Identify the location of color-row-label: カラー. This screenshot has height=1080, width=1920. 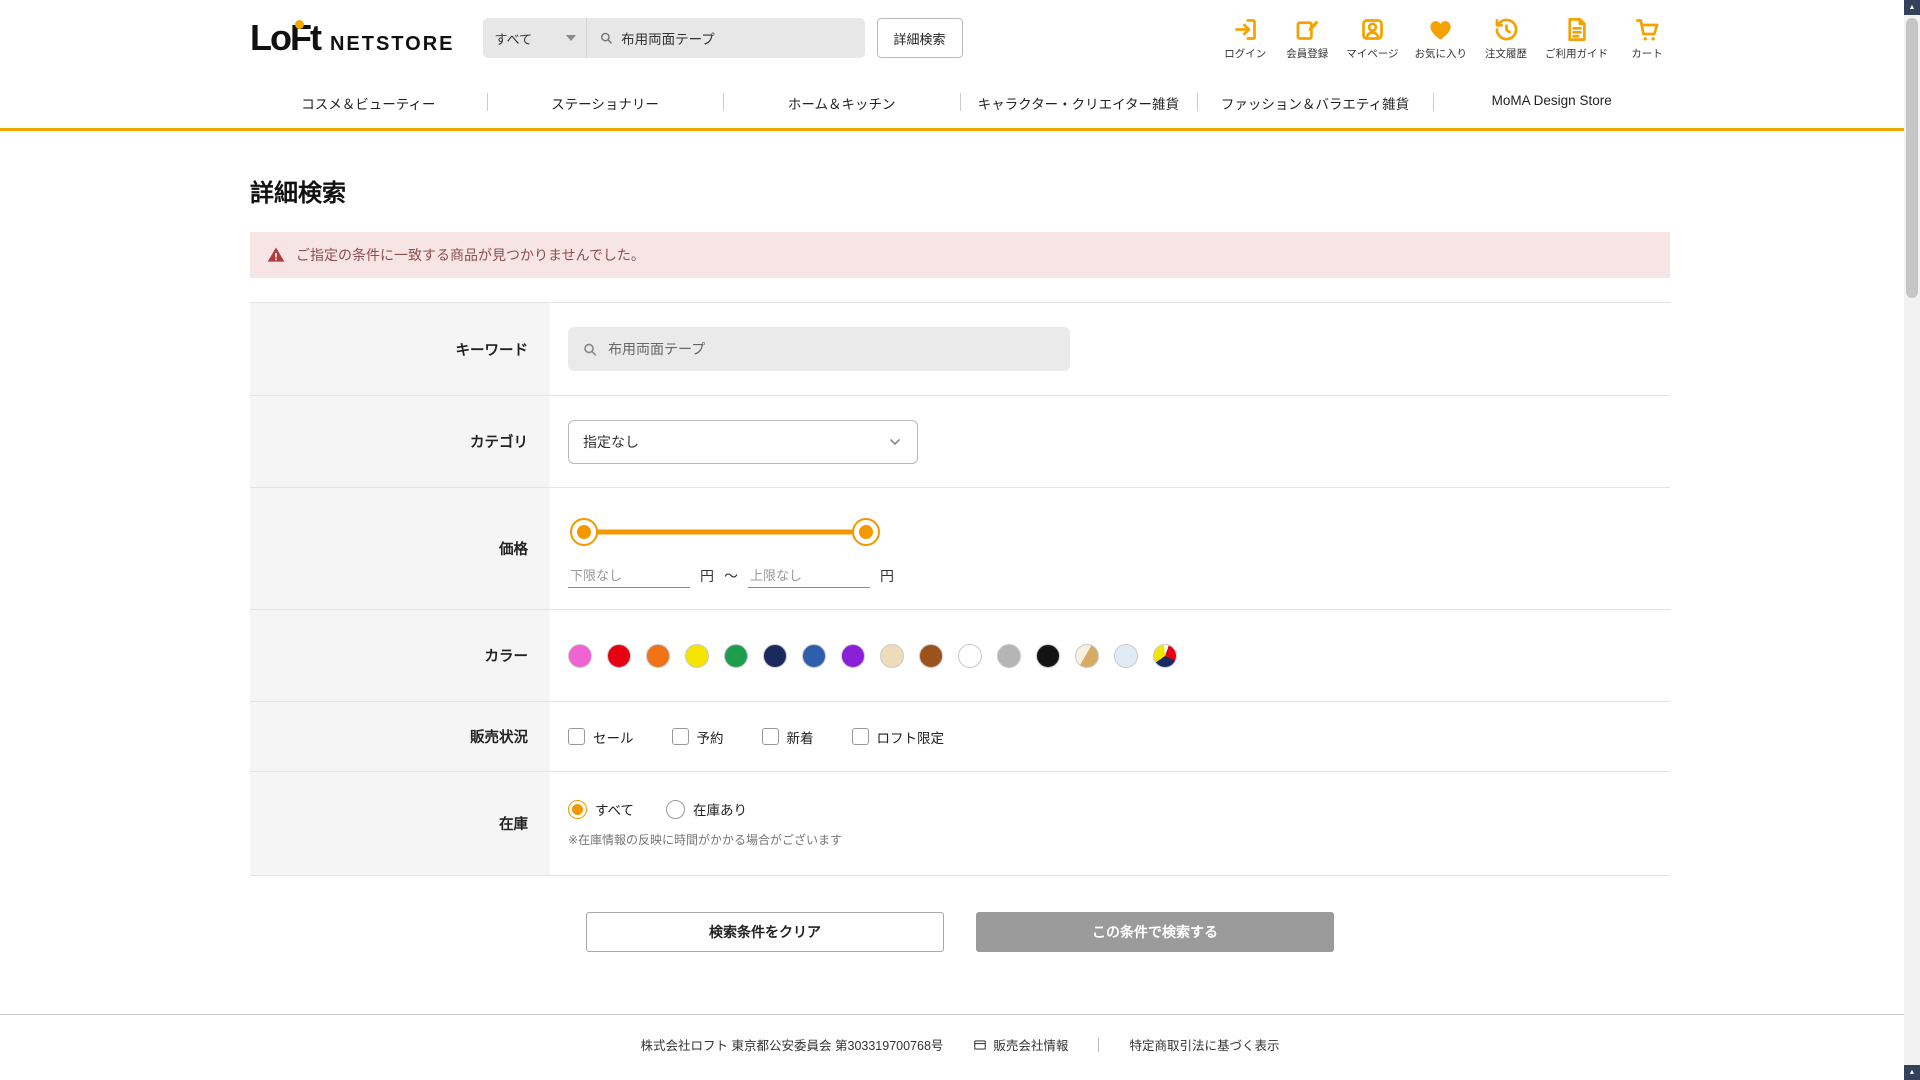
(400, 655).